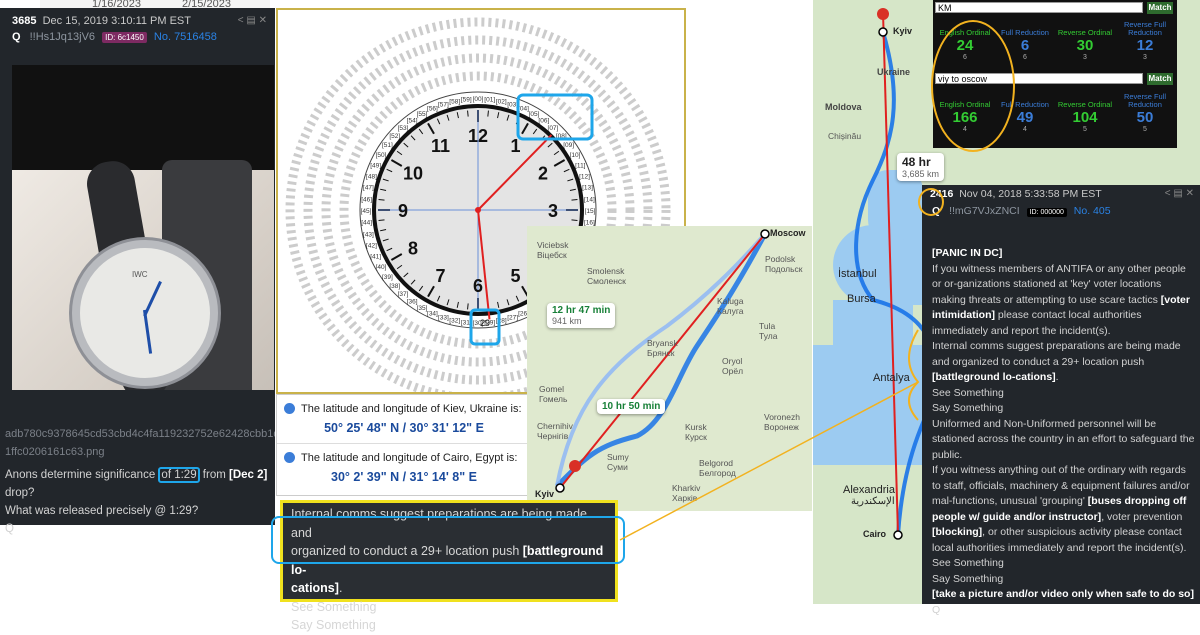  What do you see at coordinates (145, 313) in the screenshot?
I see `watch-face: IWC` at bounding box center [145, 313].